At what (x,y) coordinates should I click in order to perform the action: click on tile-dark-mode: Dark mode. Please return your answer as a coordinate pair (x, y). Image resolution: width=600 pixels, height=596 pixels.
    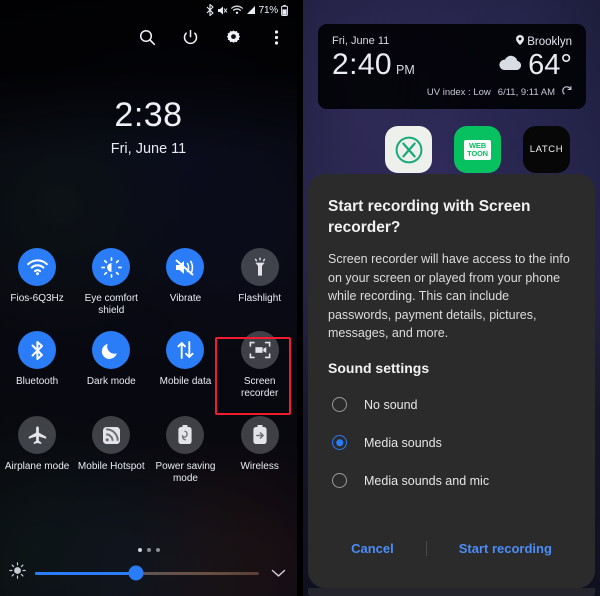
    Looking at the image, I should click on (111, 365).